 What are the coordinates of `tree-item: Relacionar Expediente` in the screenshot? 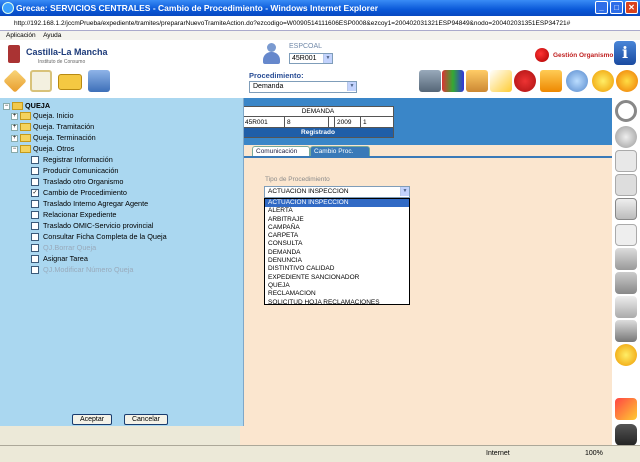 It's located at (73, 215).